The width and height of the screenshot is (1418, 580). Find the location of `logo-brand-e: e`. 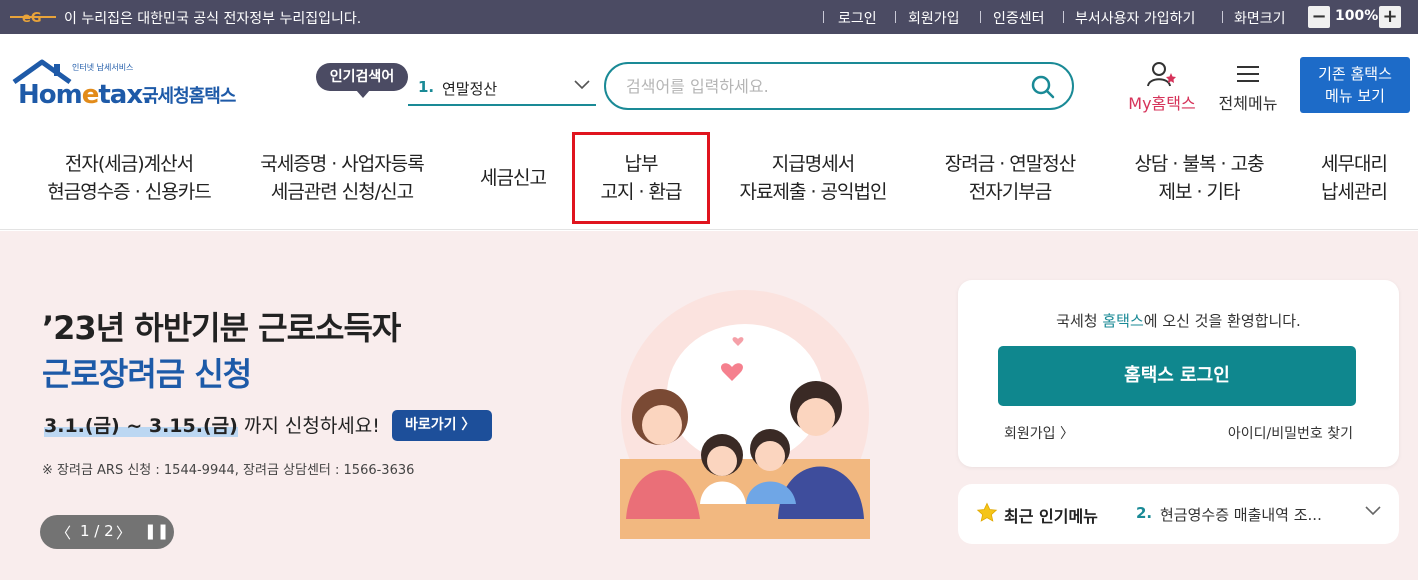

logo-brand-e: e is located at coordinates (90, 95).